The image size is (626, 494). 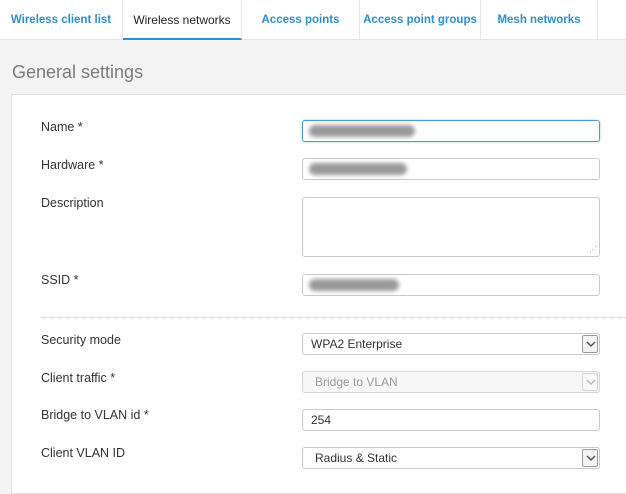 I want to click on hardware-input, so click(x=451, y=169).